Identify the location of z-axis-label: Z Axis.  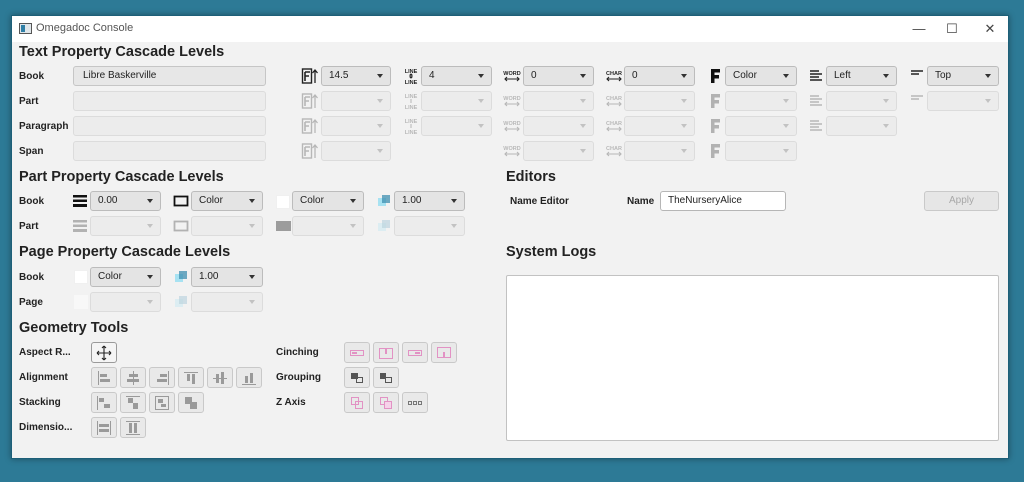
(291, 402).